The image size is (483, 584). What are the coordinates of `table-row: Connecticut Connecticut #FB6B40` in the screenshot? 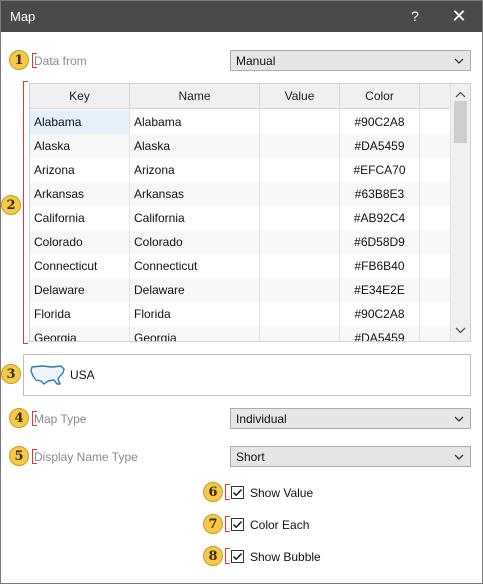 It's located at (240, 266).